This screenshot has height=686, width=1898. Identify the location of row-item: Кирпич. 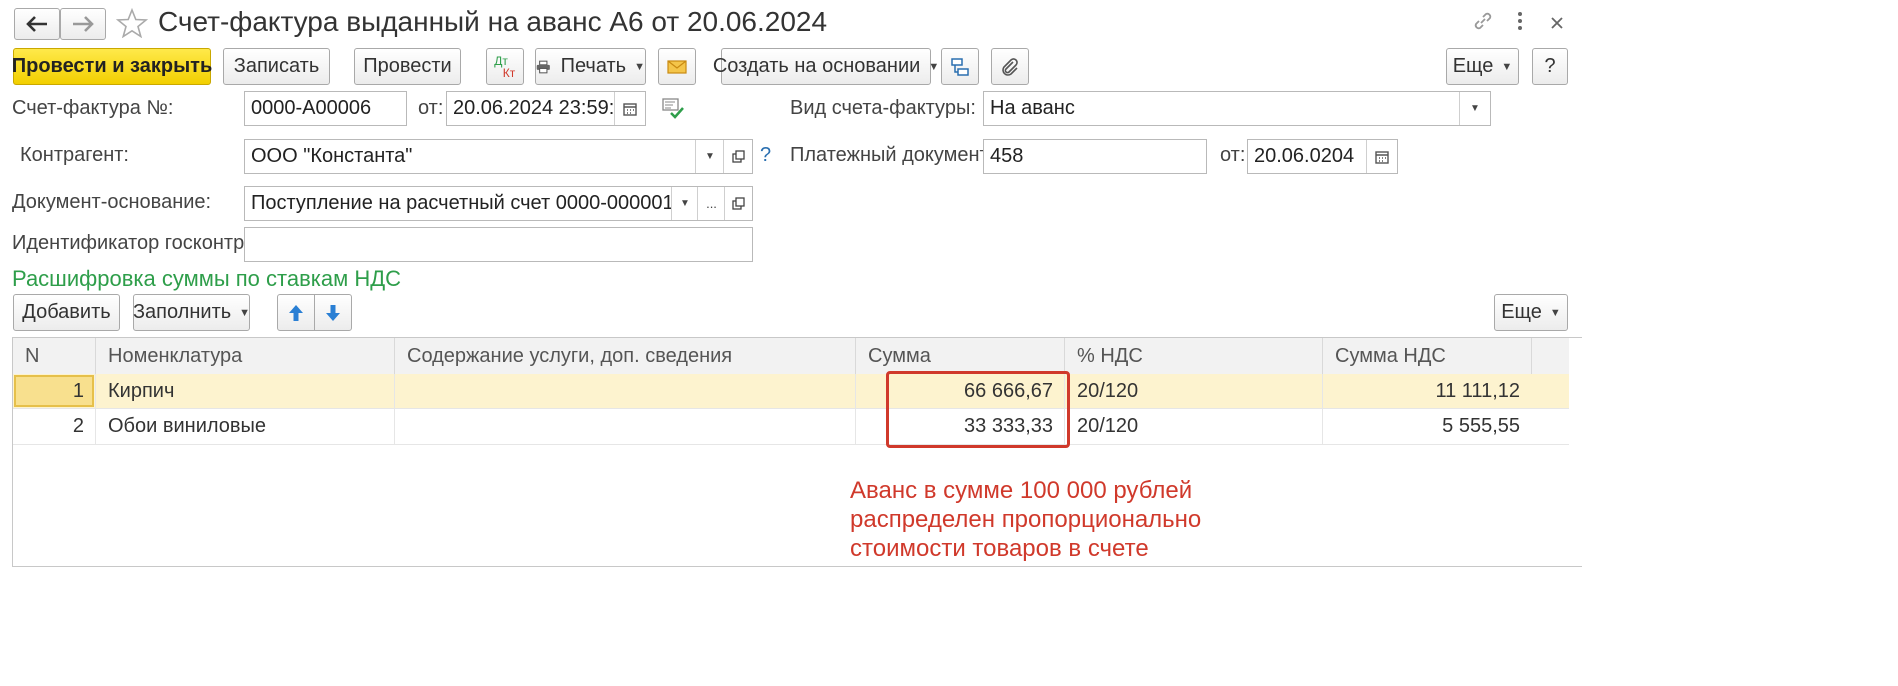
(141, 390).